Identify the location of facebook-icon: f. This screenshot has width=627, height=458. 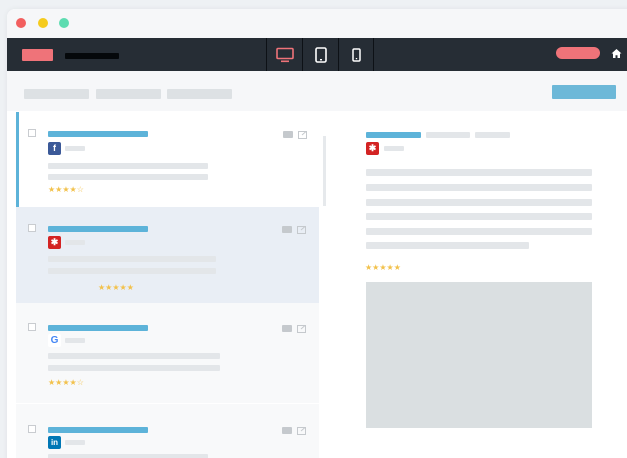
(54, 148).